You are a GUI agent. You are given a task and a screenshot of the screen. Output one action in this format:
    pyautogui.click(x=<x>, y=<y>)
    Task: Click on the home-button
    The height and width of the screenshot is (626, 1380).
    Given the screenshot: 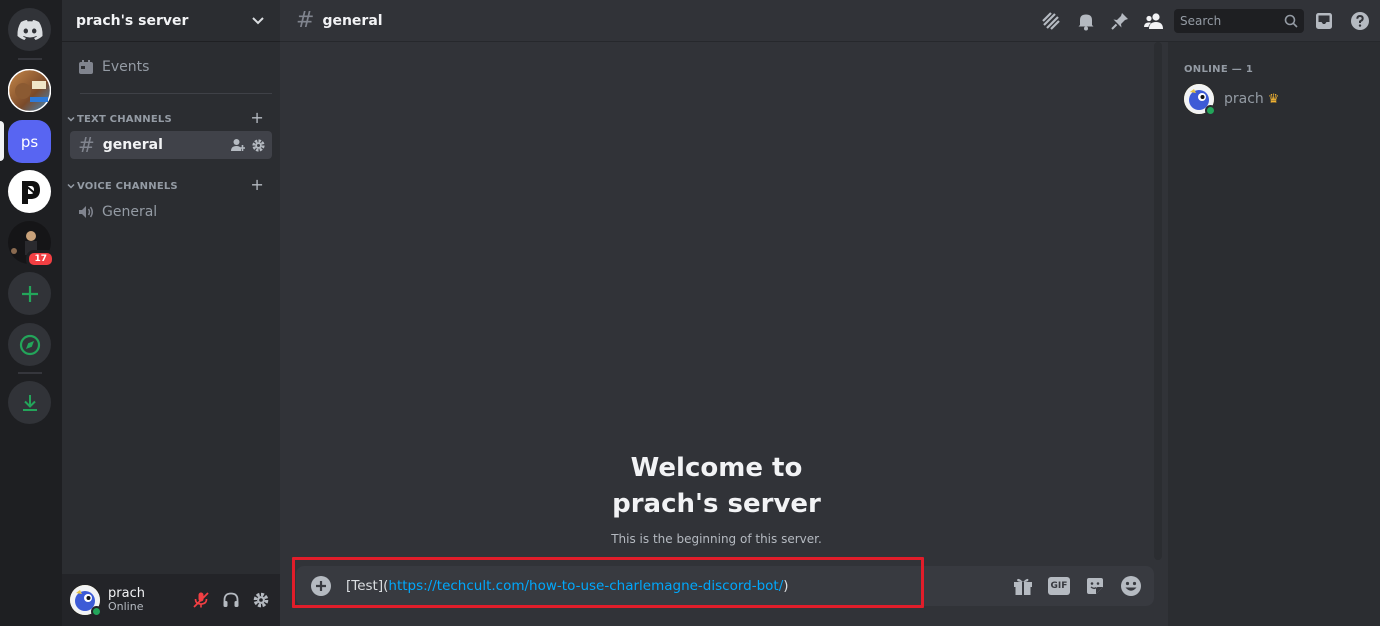 What is the action you would take?
    pyautogui.click(x=29, y=29)
    